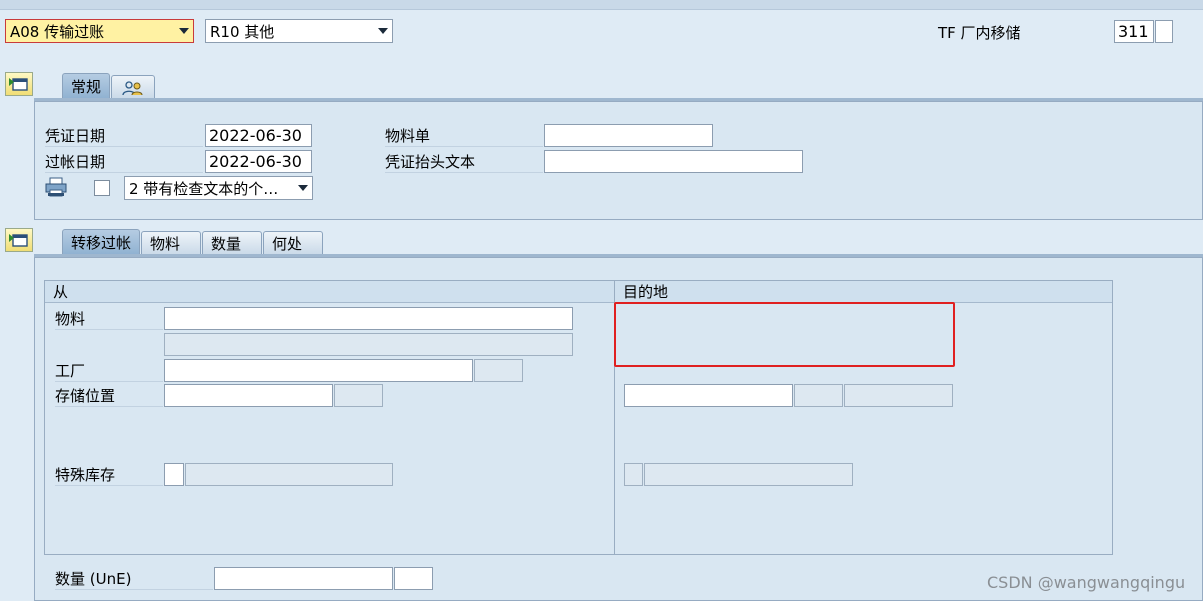 The image size is (1203, 601). I want to click on tab-partner, so click(133, 87).